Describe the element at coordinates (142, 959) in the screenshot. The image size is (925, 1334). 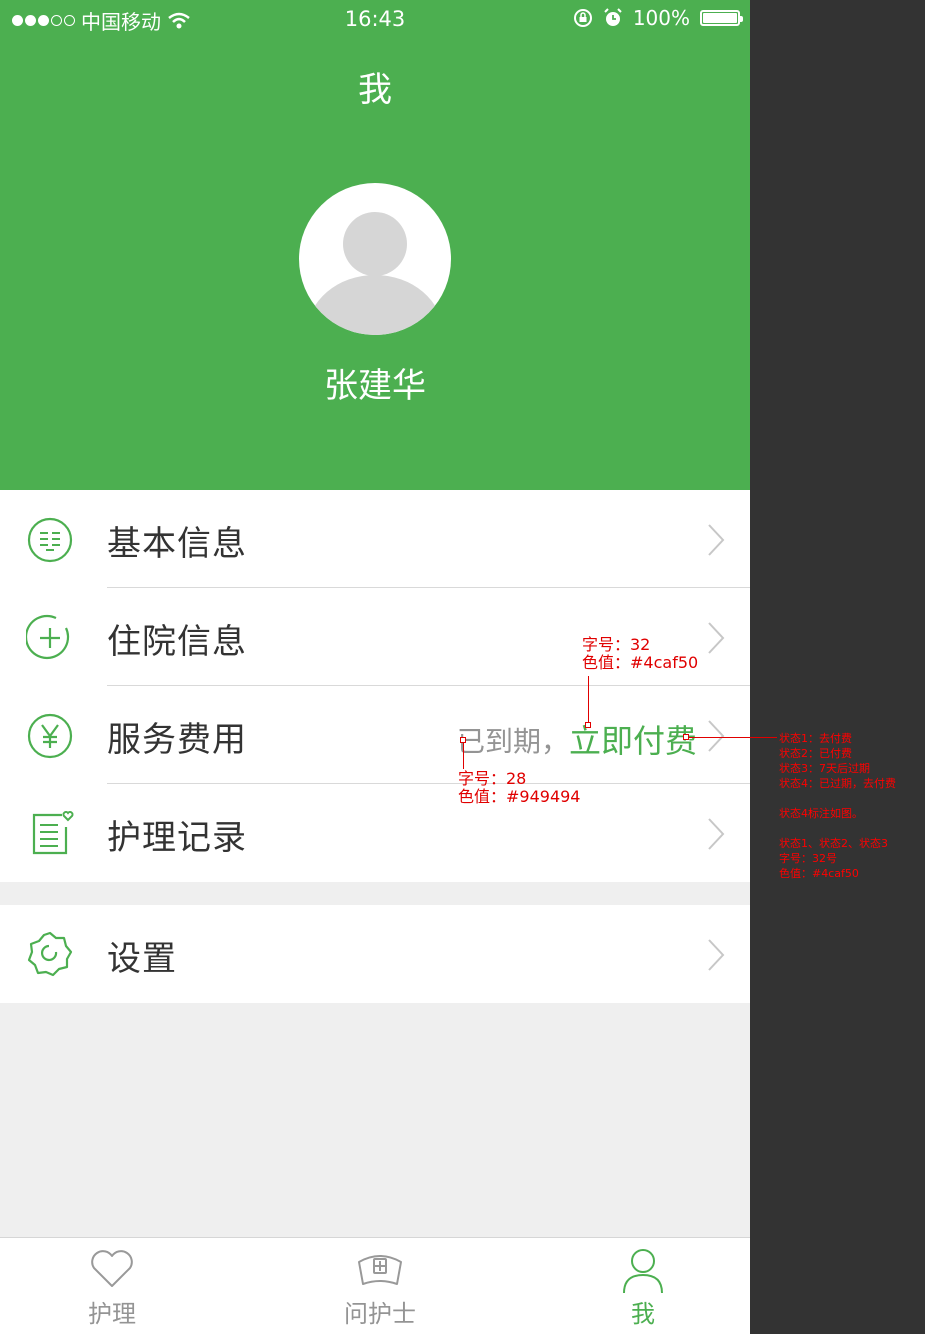
I see `menu-item-label: 设置` at that location.